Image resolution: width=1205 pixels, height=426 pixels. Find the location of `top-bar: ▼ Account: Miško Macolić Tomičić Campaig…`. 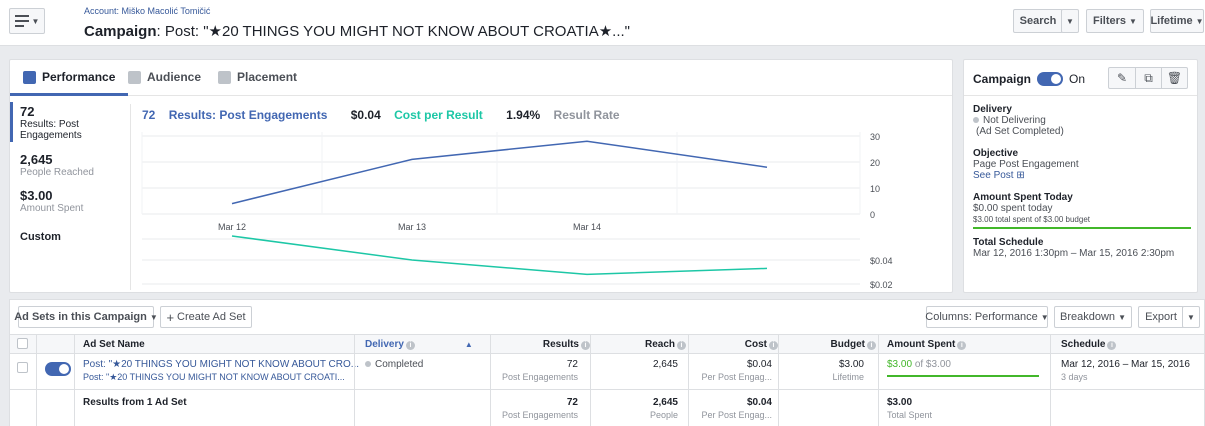

top-bar: ▼ Account: Miško Macolić Tomičić Campaig… is located at coordinates (602, 23).